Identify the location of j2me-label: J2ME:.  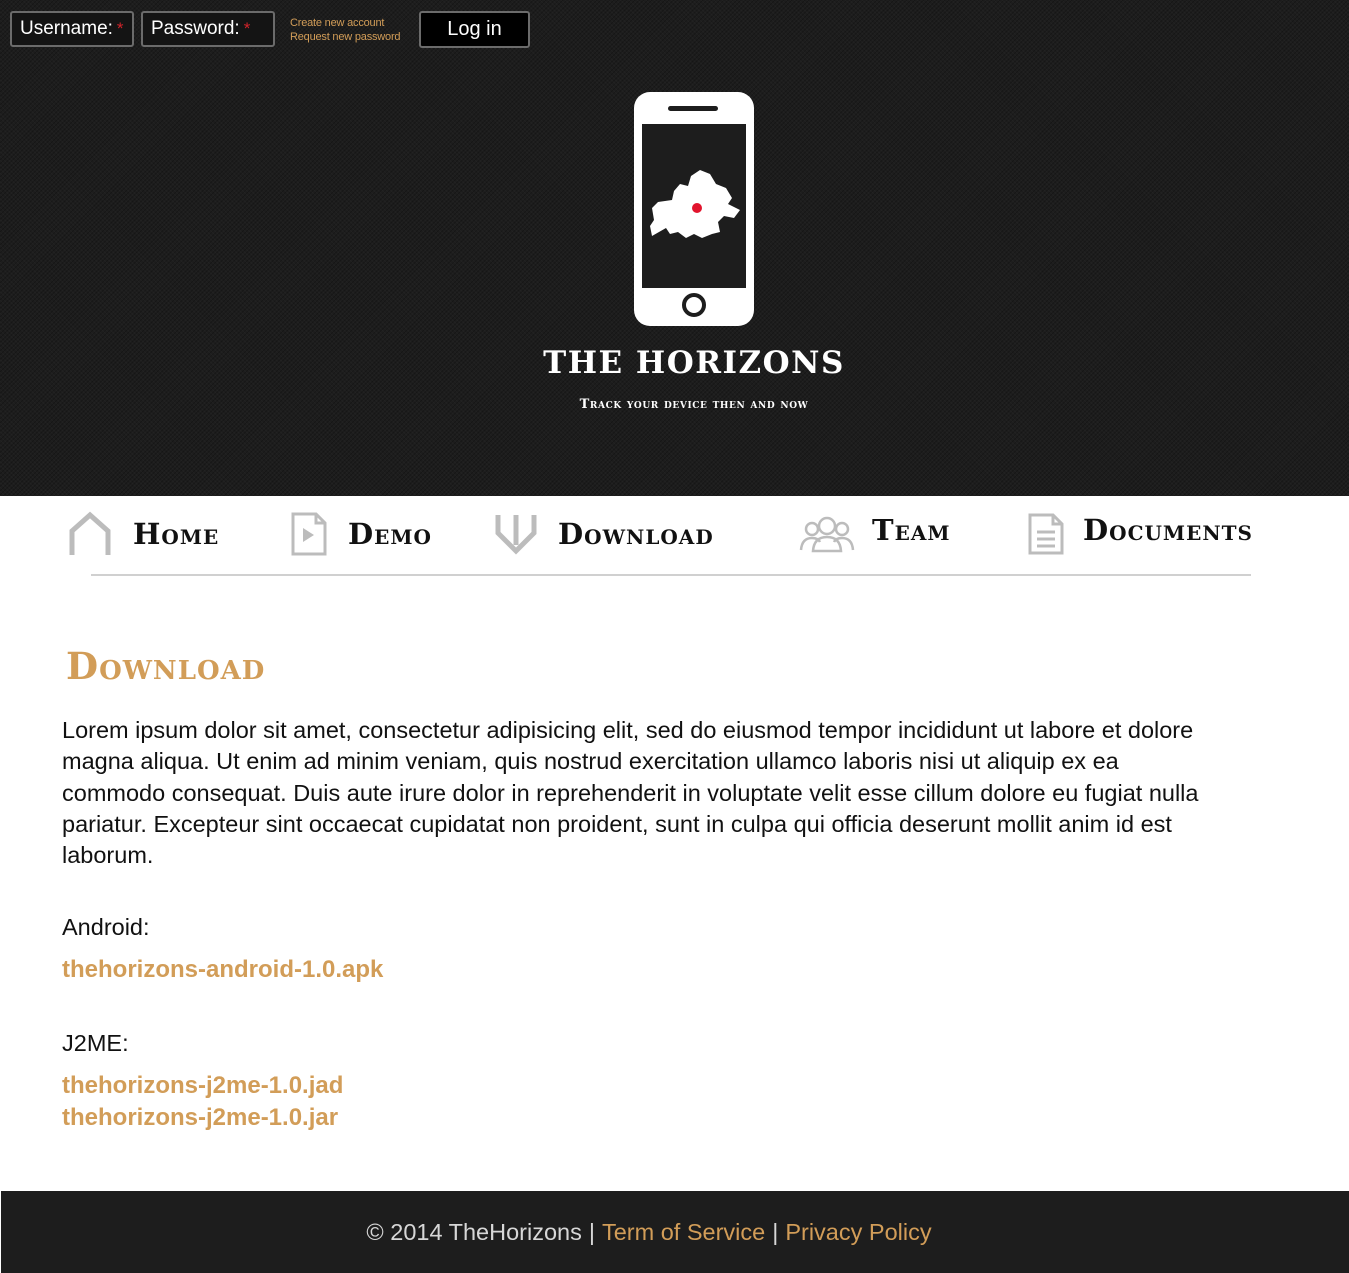
(95, 1043).